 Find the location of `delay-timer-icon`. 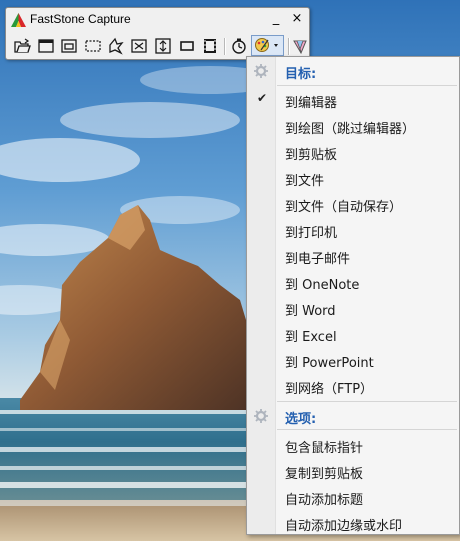

delay-timer-icon is located at coordinates (239, 46).